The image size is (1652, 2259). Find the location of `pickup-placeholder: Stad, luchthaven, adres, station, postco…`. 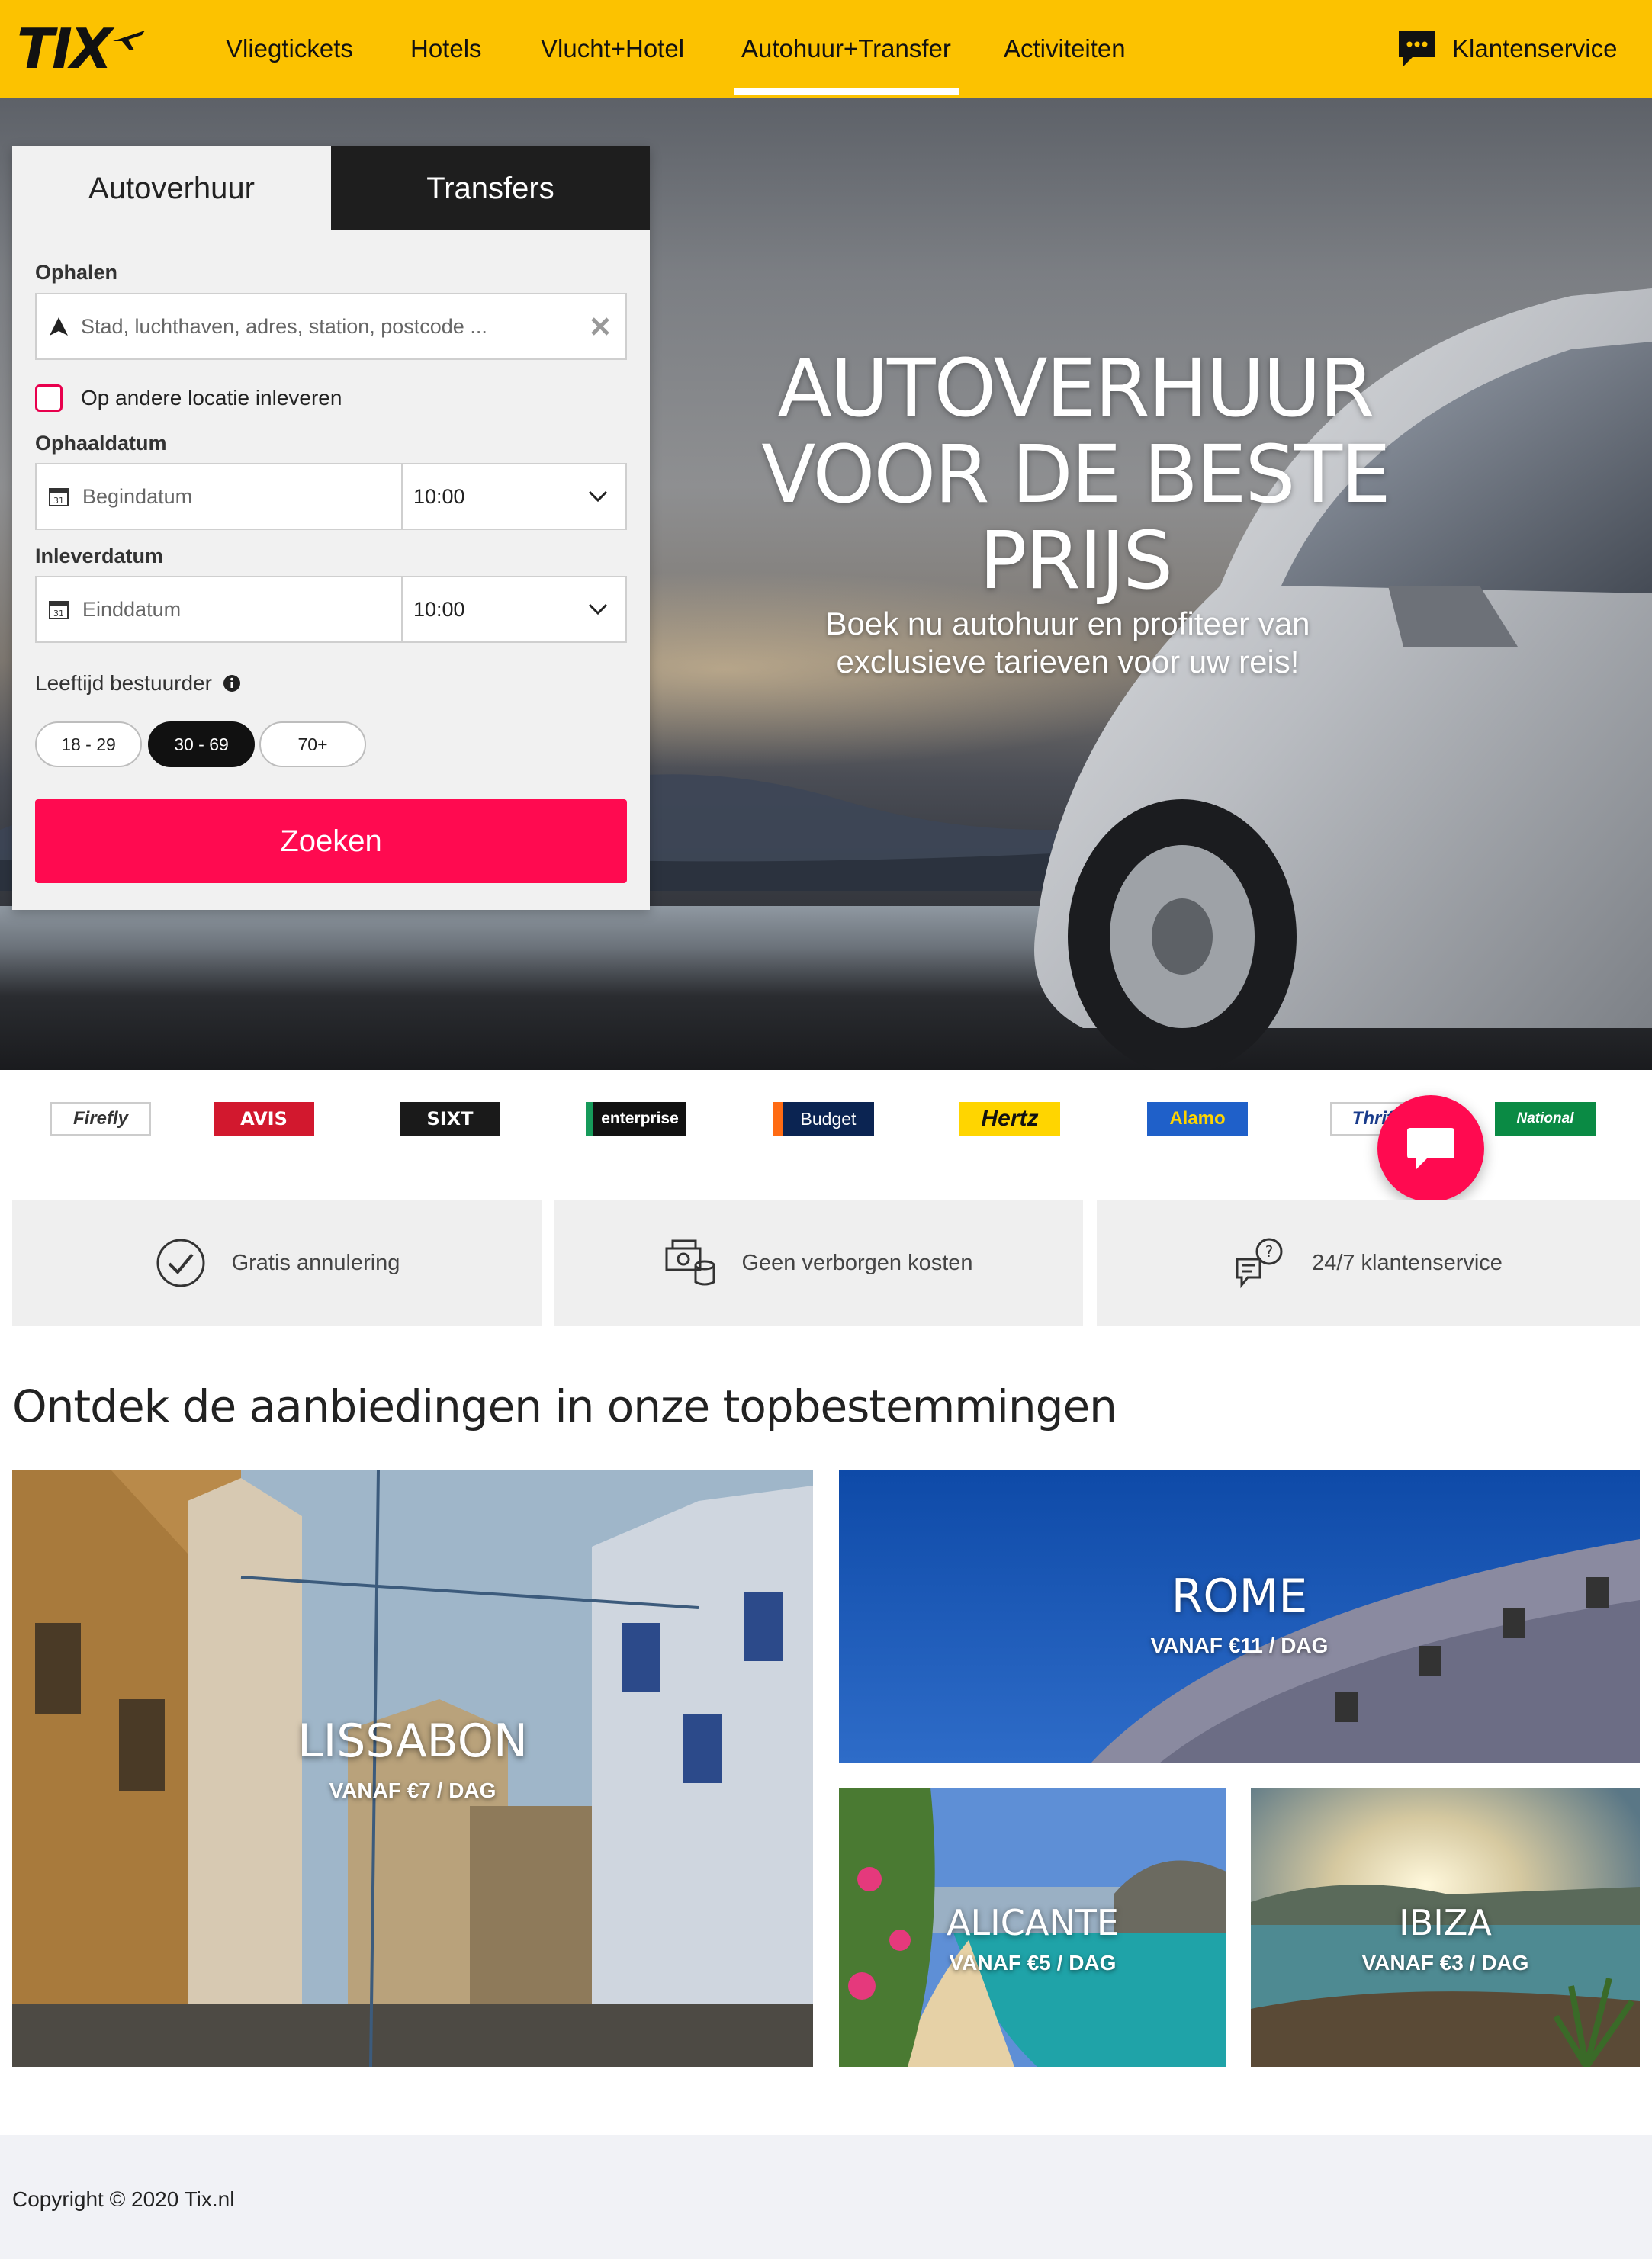

pickup-placeholder: Stad, luchthaven, adres, station, postco… is located at coordinates (284, 326).